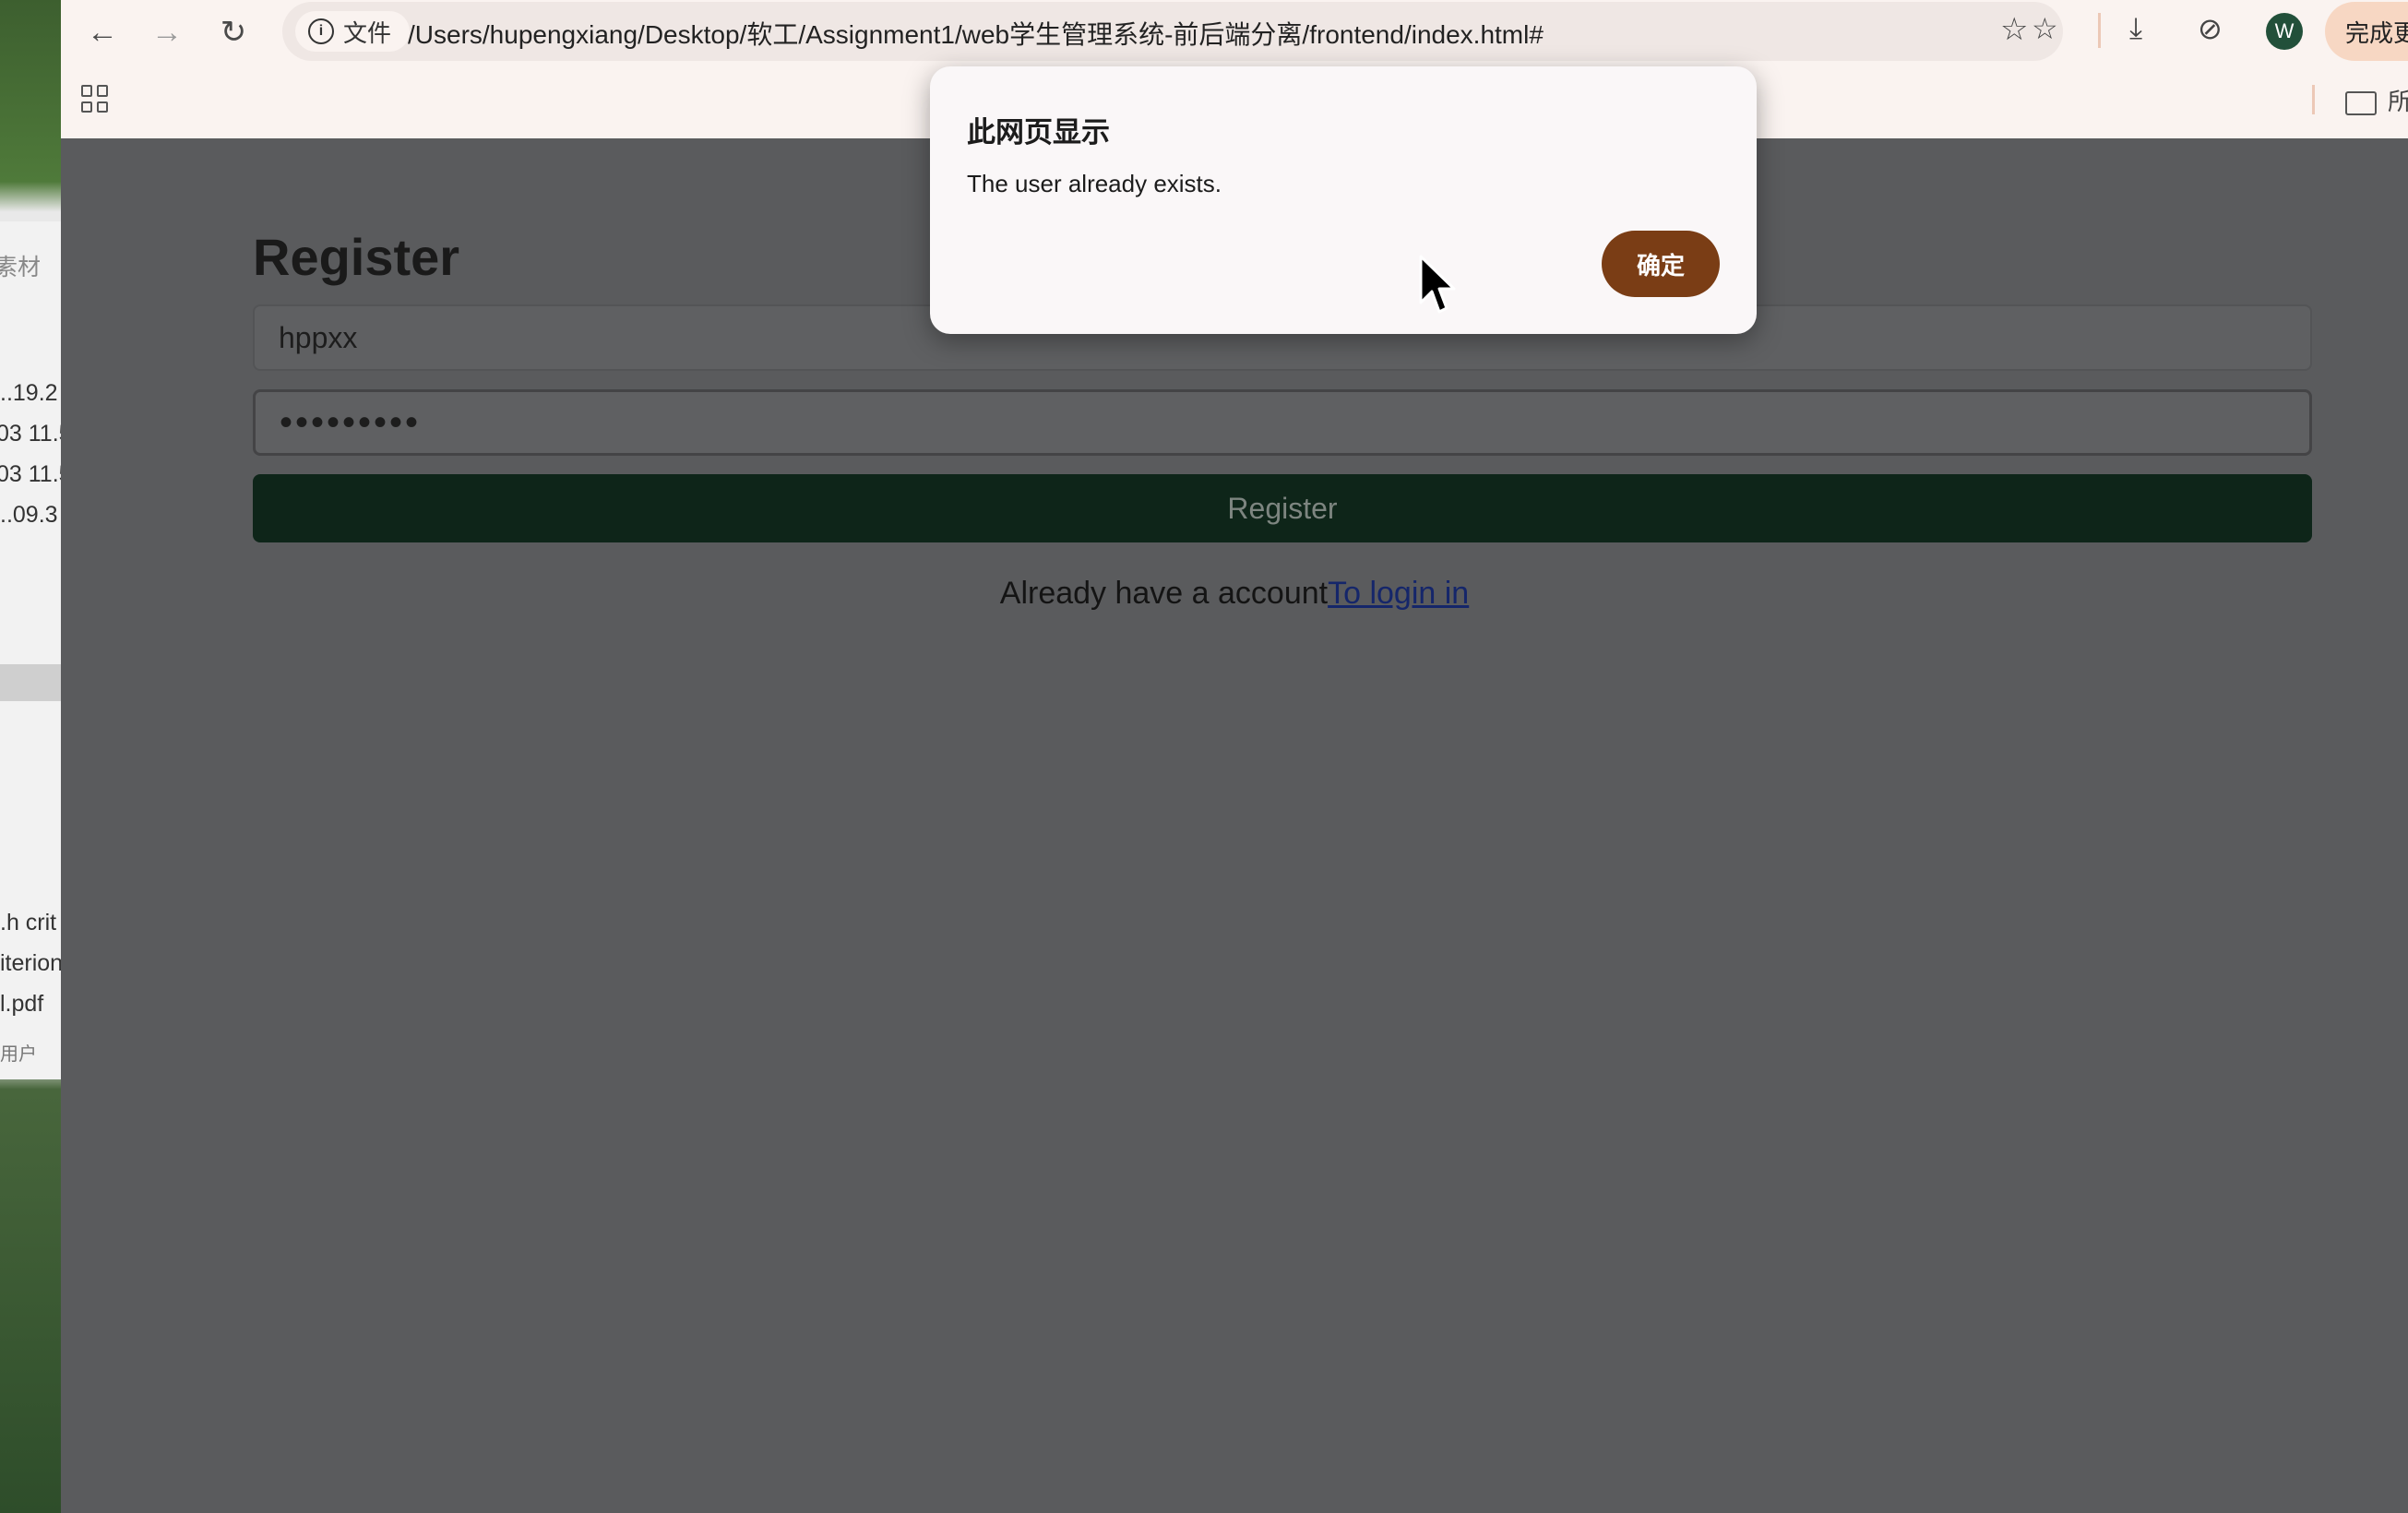 This screenshot has width=2408, height=1513. I want to click on back-arrow-icon: ←, so click(102, 32).